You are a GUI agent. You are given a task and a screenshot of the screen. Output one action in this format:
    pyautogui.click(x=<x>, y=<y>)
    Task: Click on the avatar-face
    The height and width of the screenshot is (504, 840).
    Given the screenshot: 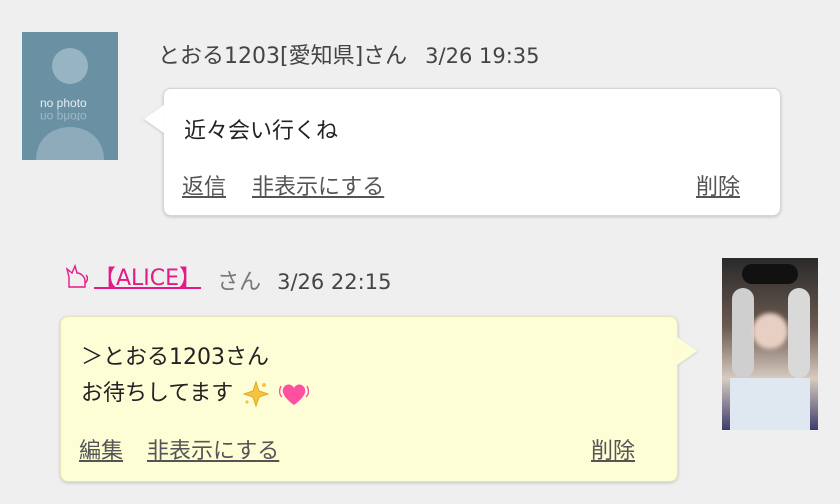 What is the action you would take?
    pyautogui.click(x=770, y=331)
    